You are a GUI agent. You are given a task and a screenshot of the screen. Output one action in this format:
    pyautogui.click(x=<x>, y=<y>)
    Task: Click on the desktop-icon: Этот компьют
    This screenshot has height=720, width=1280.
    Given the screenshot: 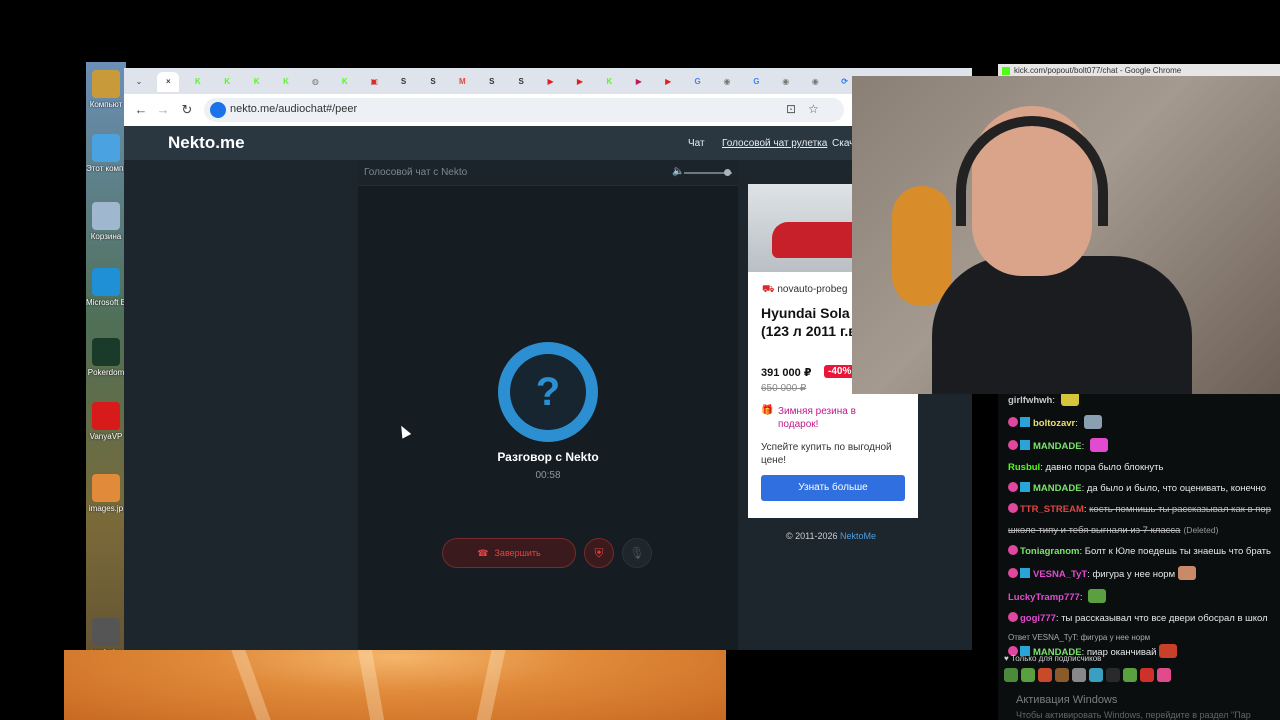 What is the action you would take?
    pyautogui.click(x=106, y=153)
    